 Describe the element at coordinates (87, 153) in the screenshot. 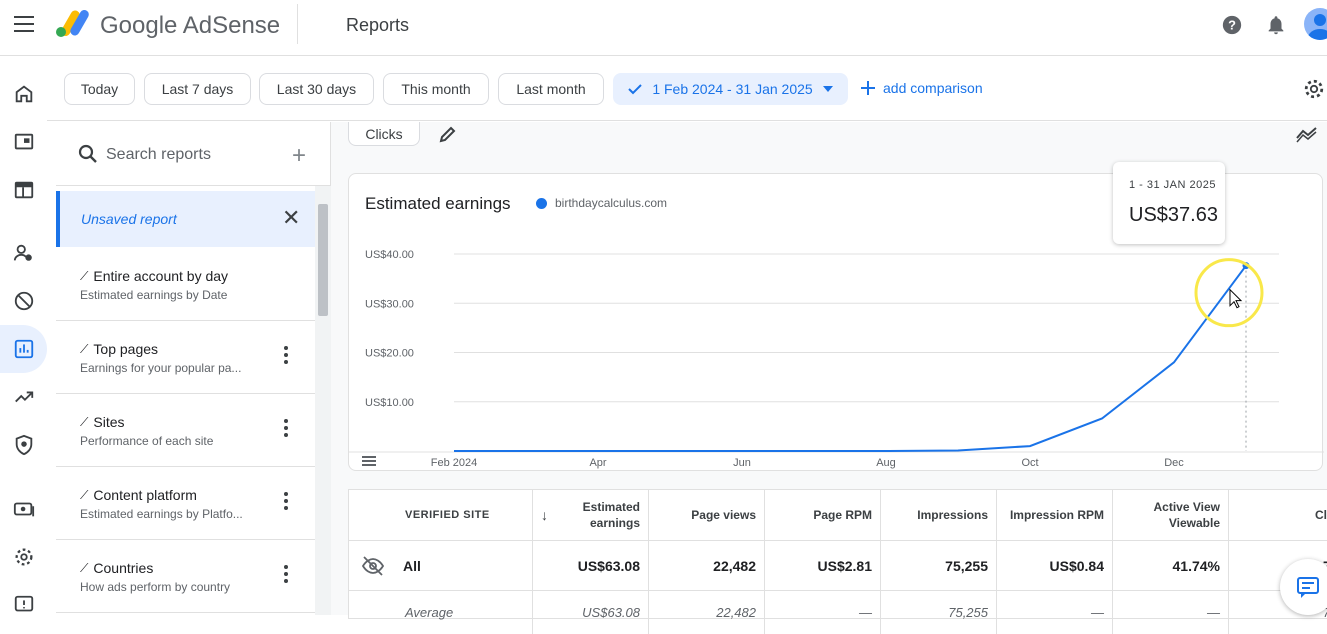

I see `search-icon` at that location.